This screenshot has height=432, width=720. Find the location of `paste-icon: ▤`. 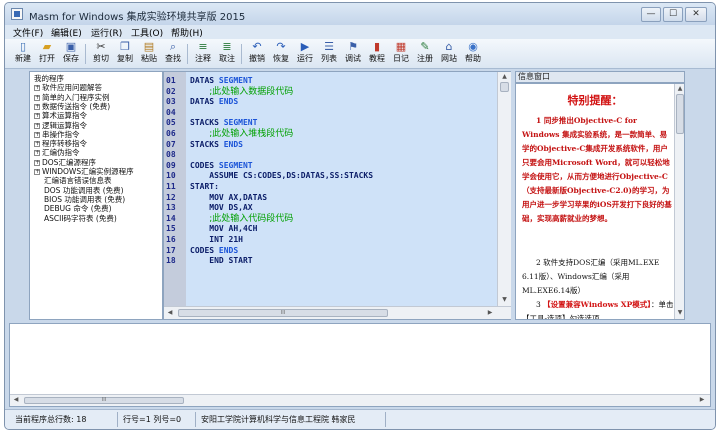

paste-icon: ▤ is located at coordinates (149, 46).